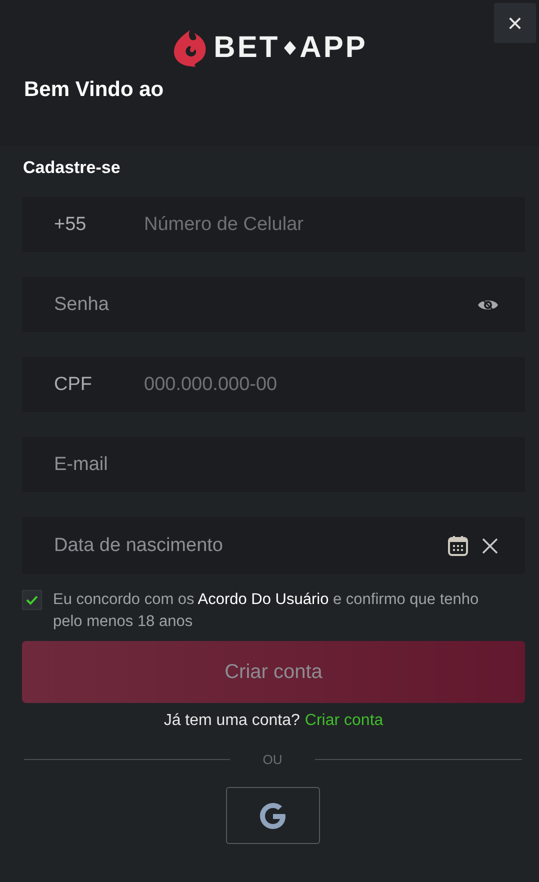  Describe the element at coordinates (224, 225) in the screenshot. I see `field-placeholder: Número de Celular` at that location.